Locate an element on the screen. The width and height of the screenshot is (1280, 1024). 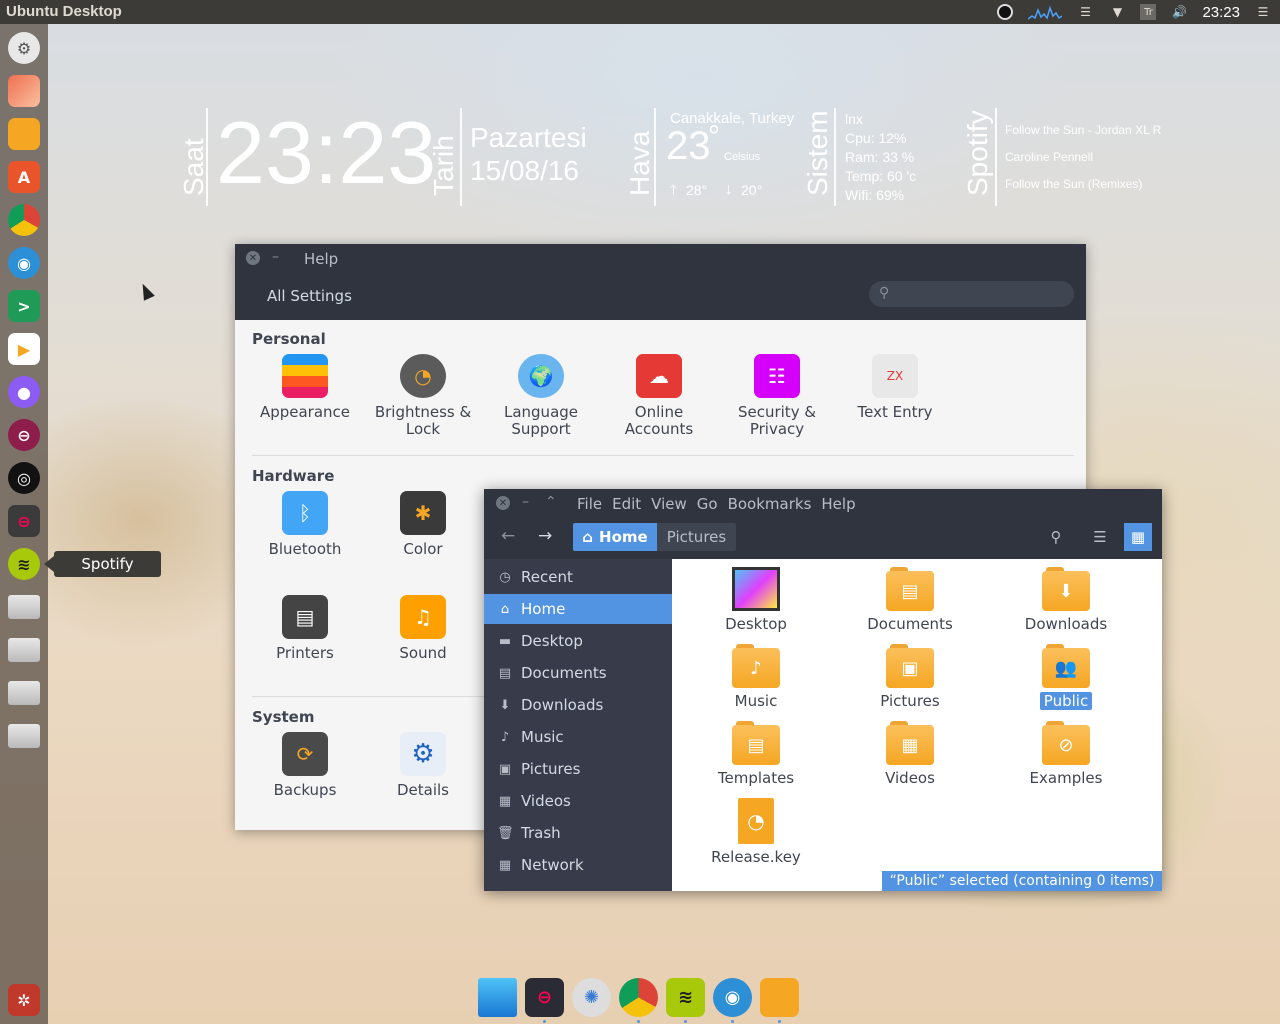
drop-app-icon: ● is located at coordinates (24, 392).